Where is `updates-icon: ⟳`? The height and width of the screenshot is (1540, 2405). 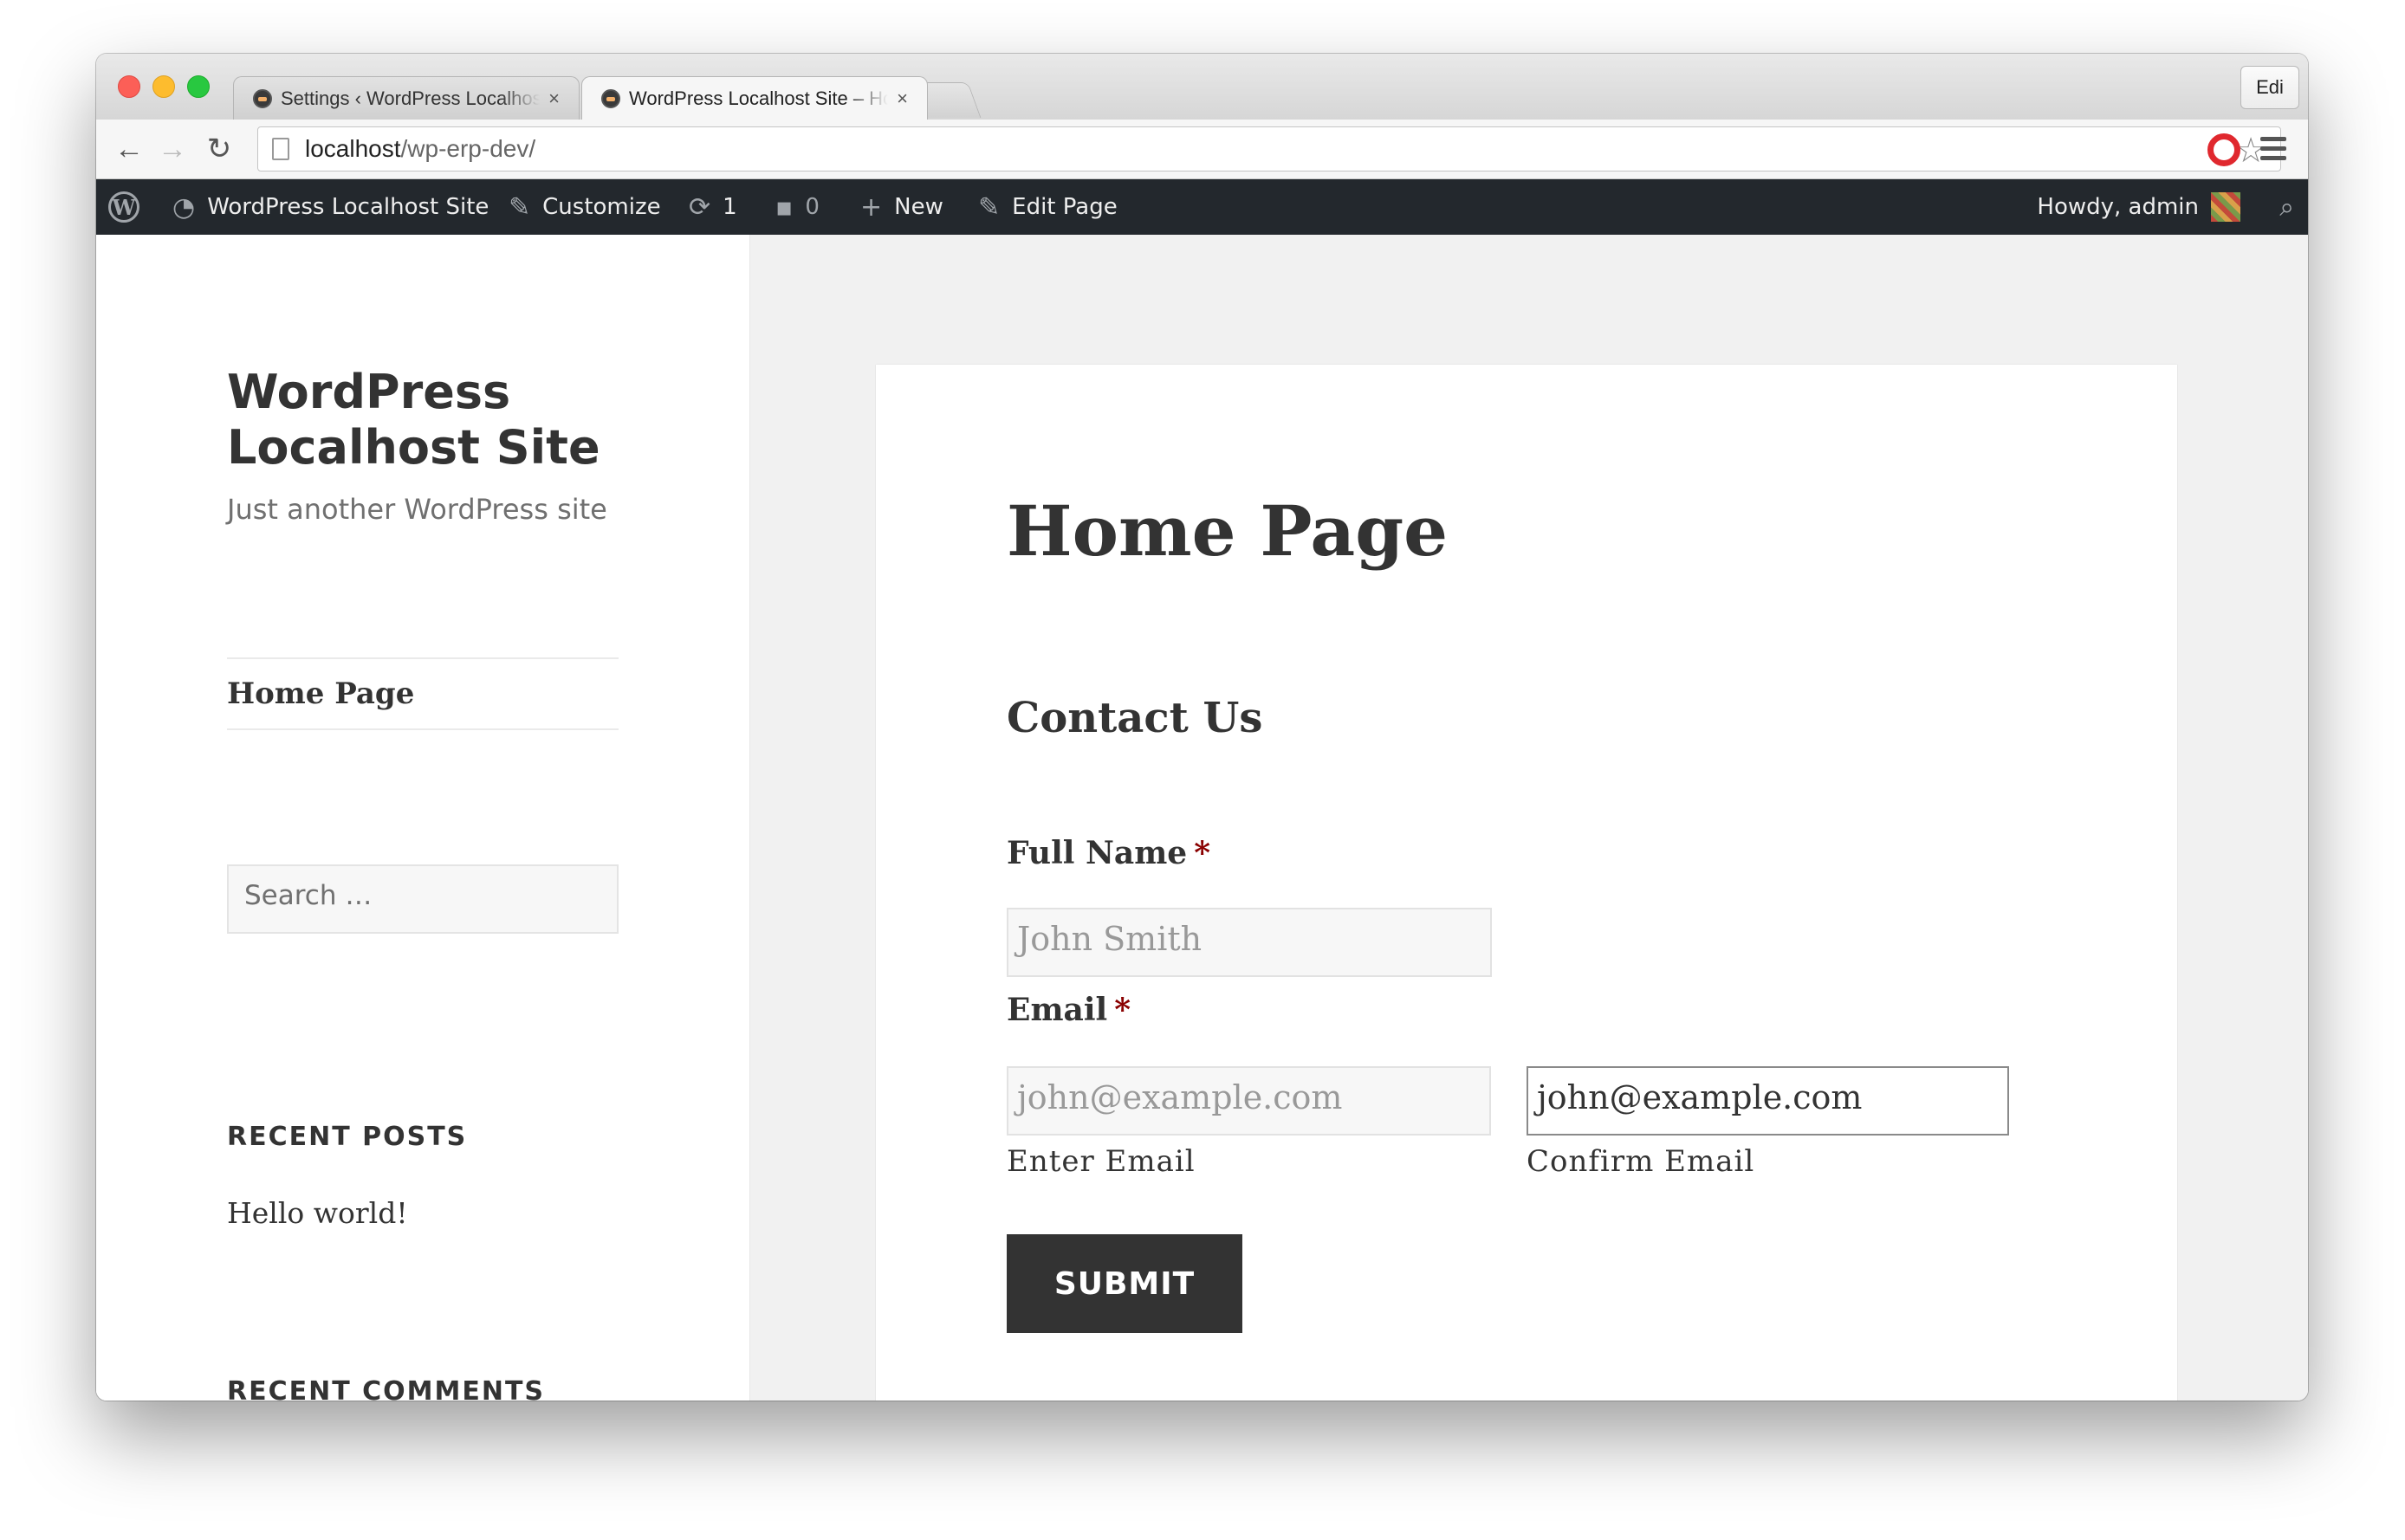
updates-icon: ⟳ is located at coordinates (700, 207).